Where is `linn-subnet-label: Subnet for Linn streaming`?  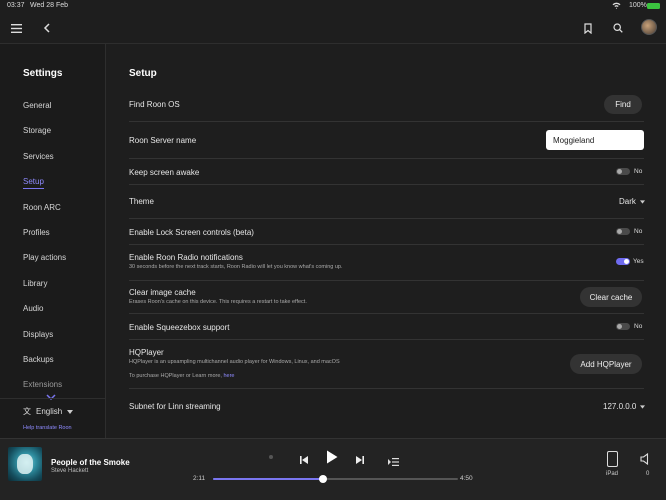 linn-subnet-label: Subnet for Linn streaming is located at coordinates (175, 406).